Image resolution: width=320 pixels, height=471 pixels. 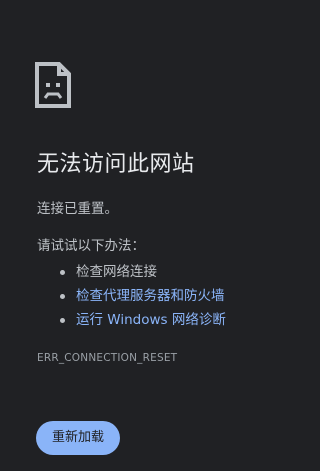 I want to click on suggestion-run-diagnostics: 运行 Windows 网络诊断, so click(x=143, y=320).